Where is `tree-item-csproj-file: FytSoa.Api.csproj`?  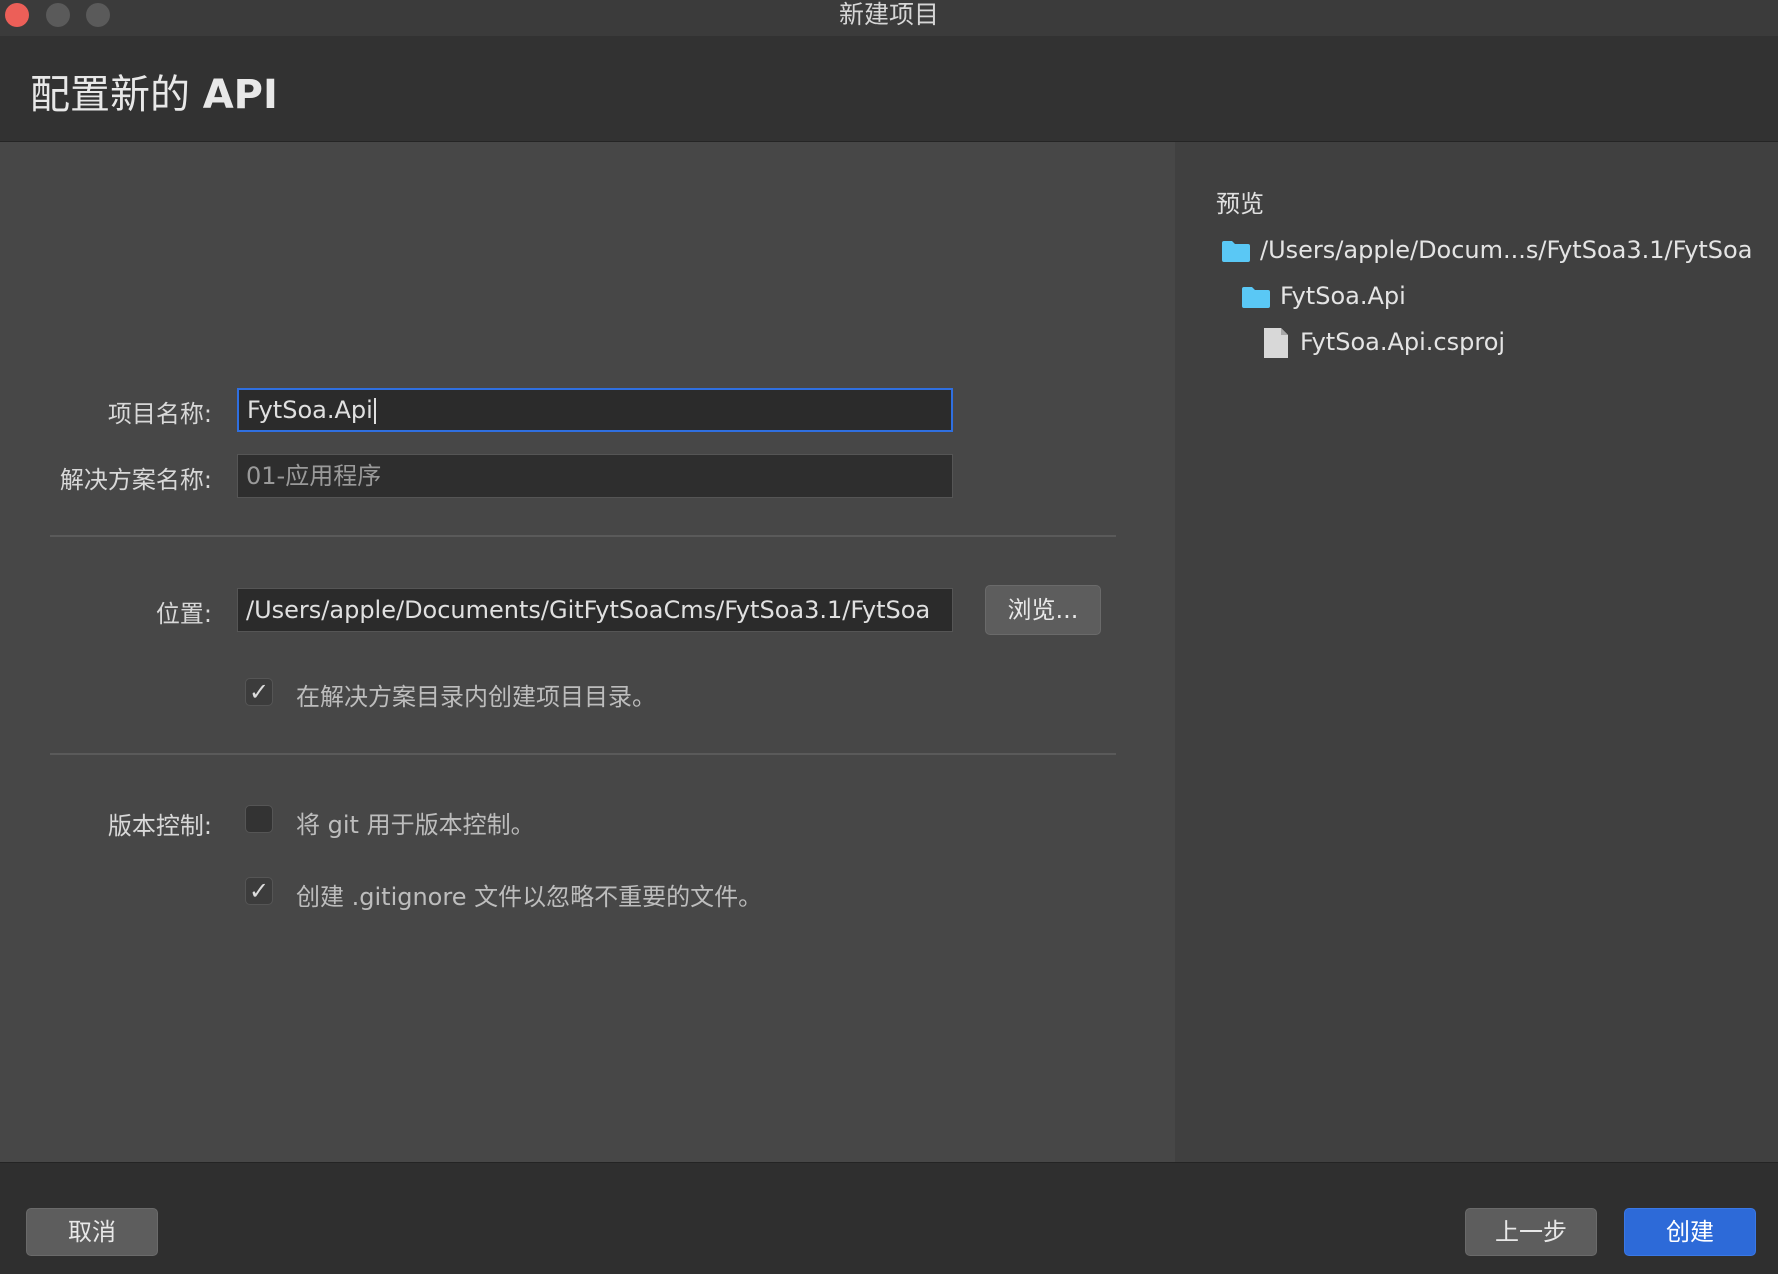 tree-item-csproj-file: FytSoa.Api.csproj is located at coordinates (1414, 343).